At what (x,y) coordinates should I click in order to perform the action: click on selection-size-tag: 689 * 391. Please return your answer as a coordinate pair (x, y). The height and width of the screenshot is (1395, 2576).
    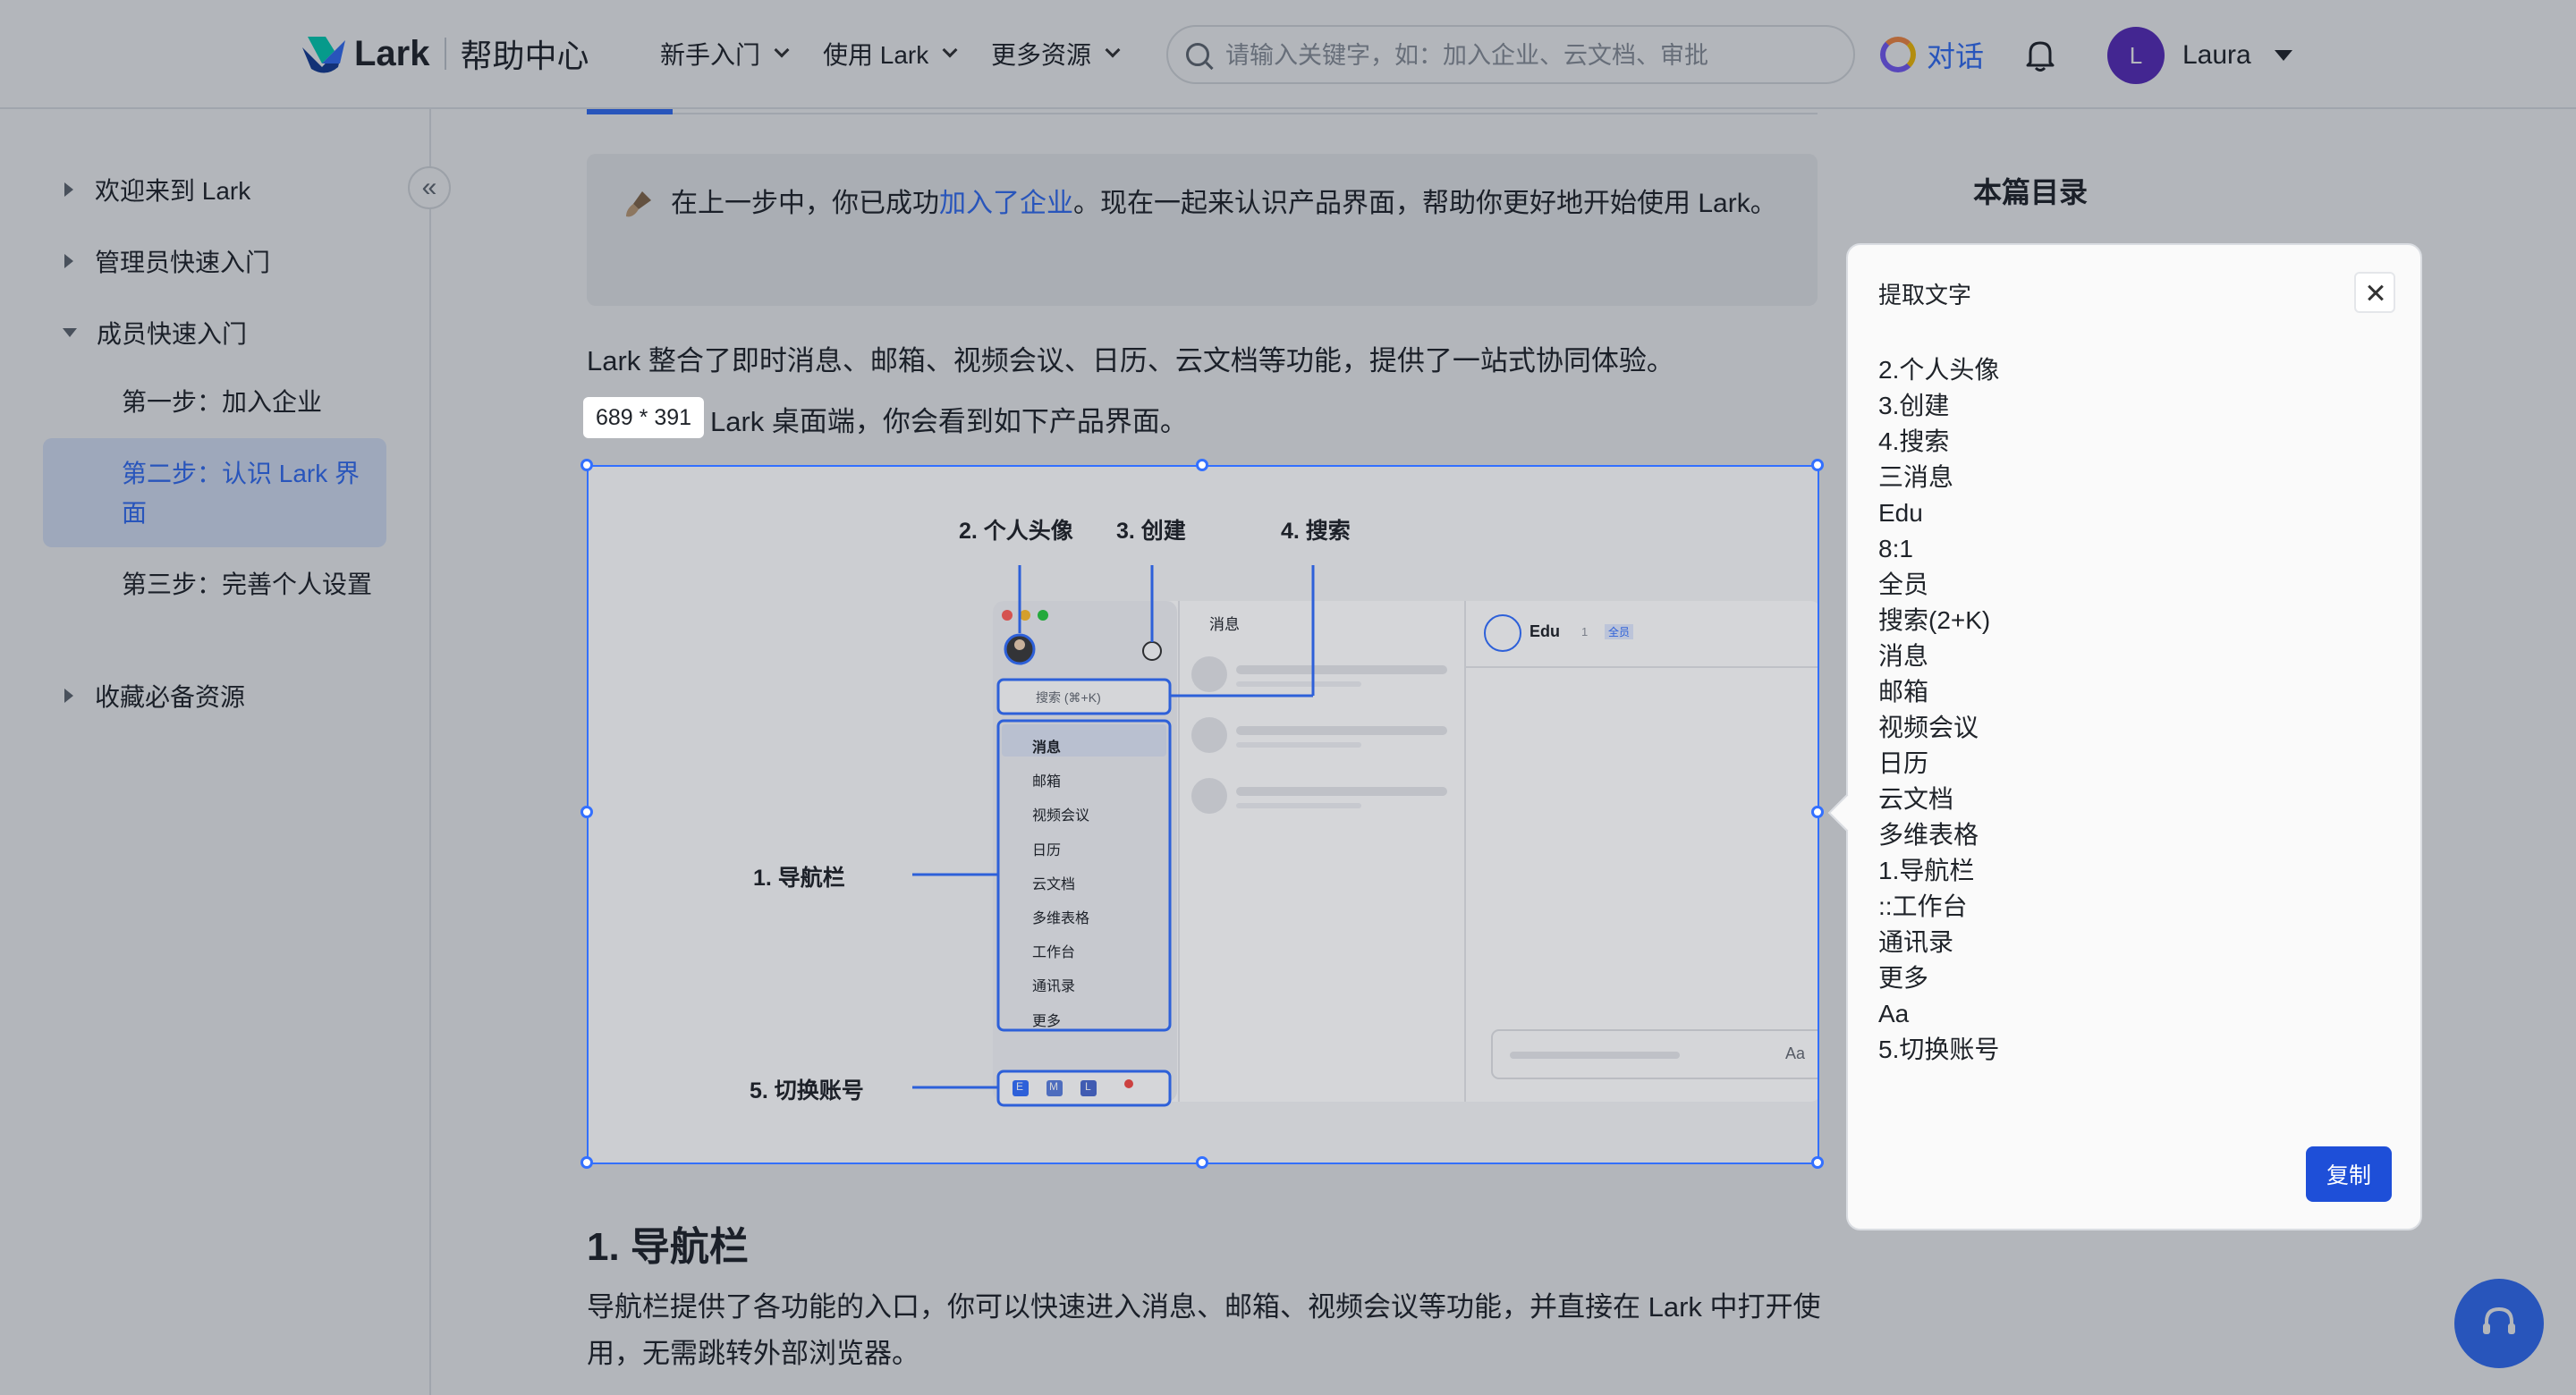
    Looking at the image, I should click on (644, 417).